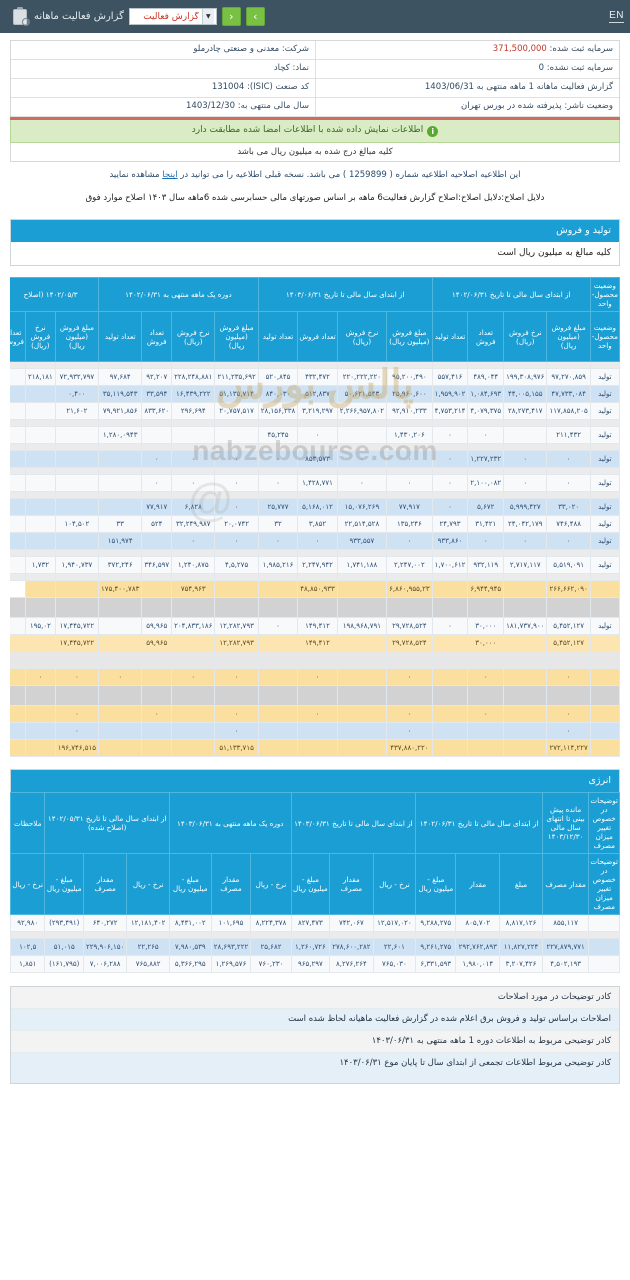 This screenshot has width=630, height=1280. I want to click on table-row: تولید ۰ ۰ ۱,۲۲۷,۲۳۲ ۰ ۰ ۰ ۸۵۳,۵۷۳ ۰ ۰ ۰ ۰, so click(315, 459).